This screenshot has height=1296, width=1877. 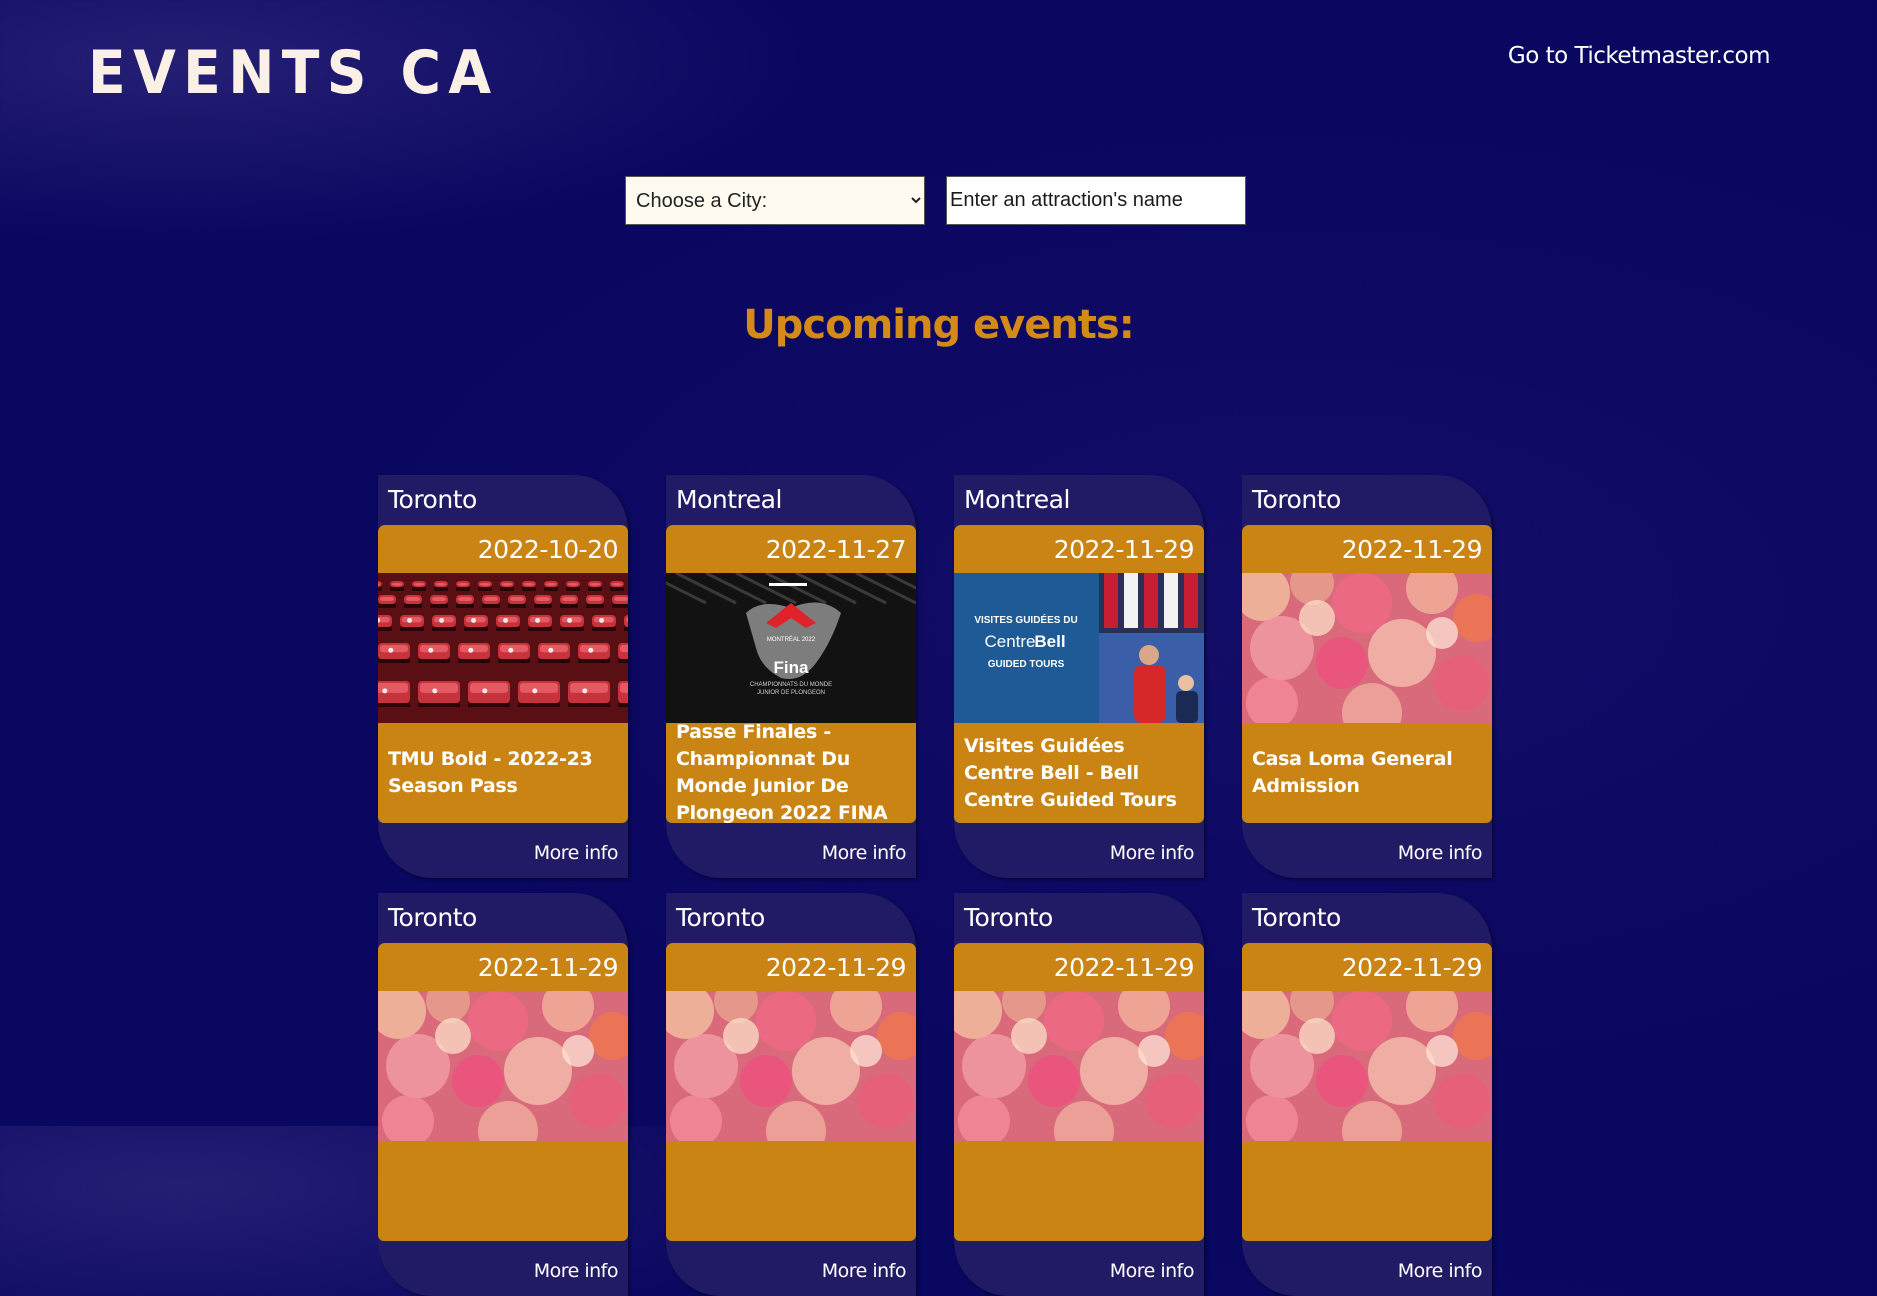 What do you see at coordinates (503, 773) in the screenshot?
I see `event-name: TMU Bold - 2022-23 Season Pass` at bounding box center [503, 773].